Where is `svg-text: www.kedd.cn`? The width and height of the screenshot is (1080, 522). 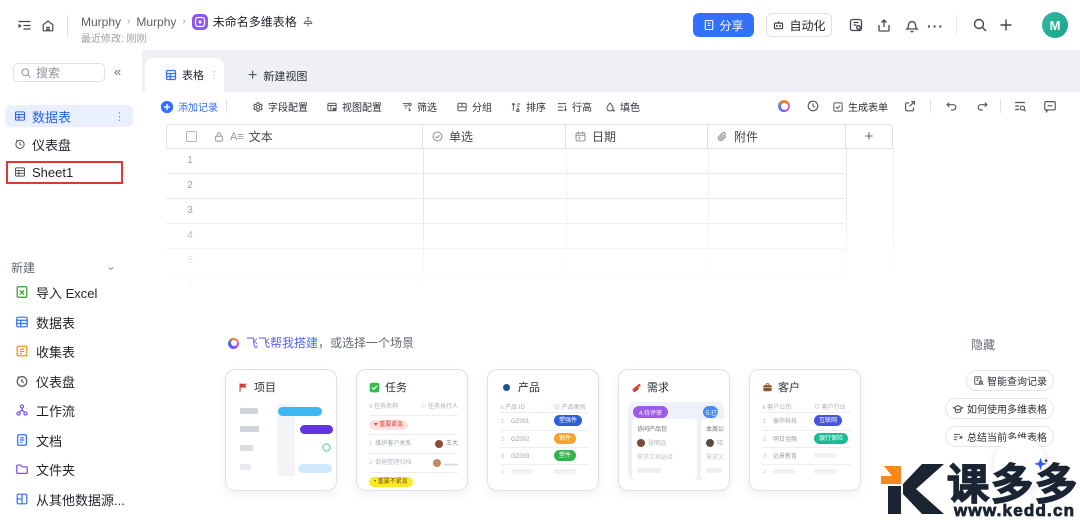
svg-text: www.kedd.cn is located at coordinates (1014, 510).